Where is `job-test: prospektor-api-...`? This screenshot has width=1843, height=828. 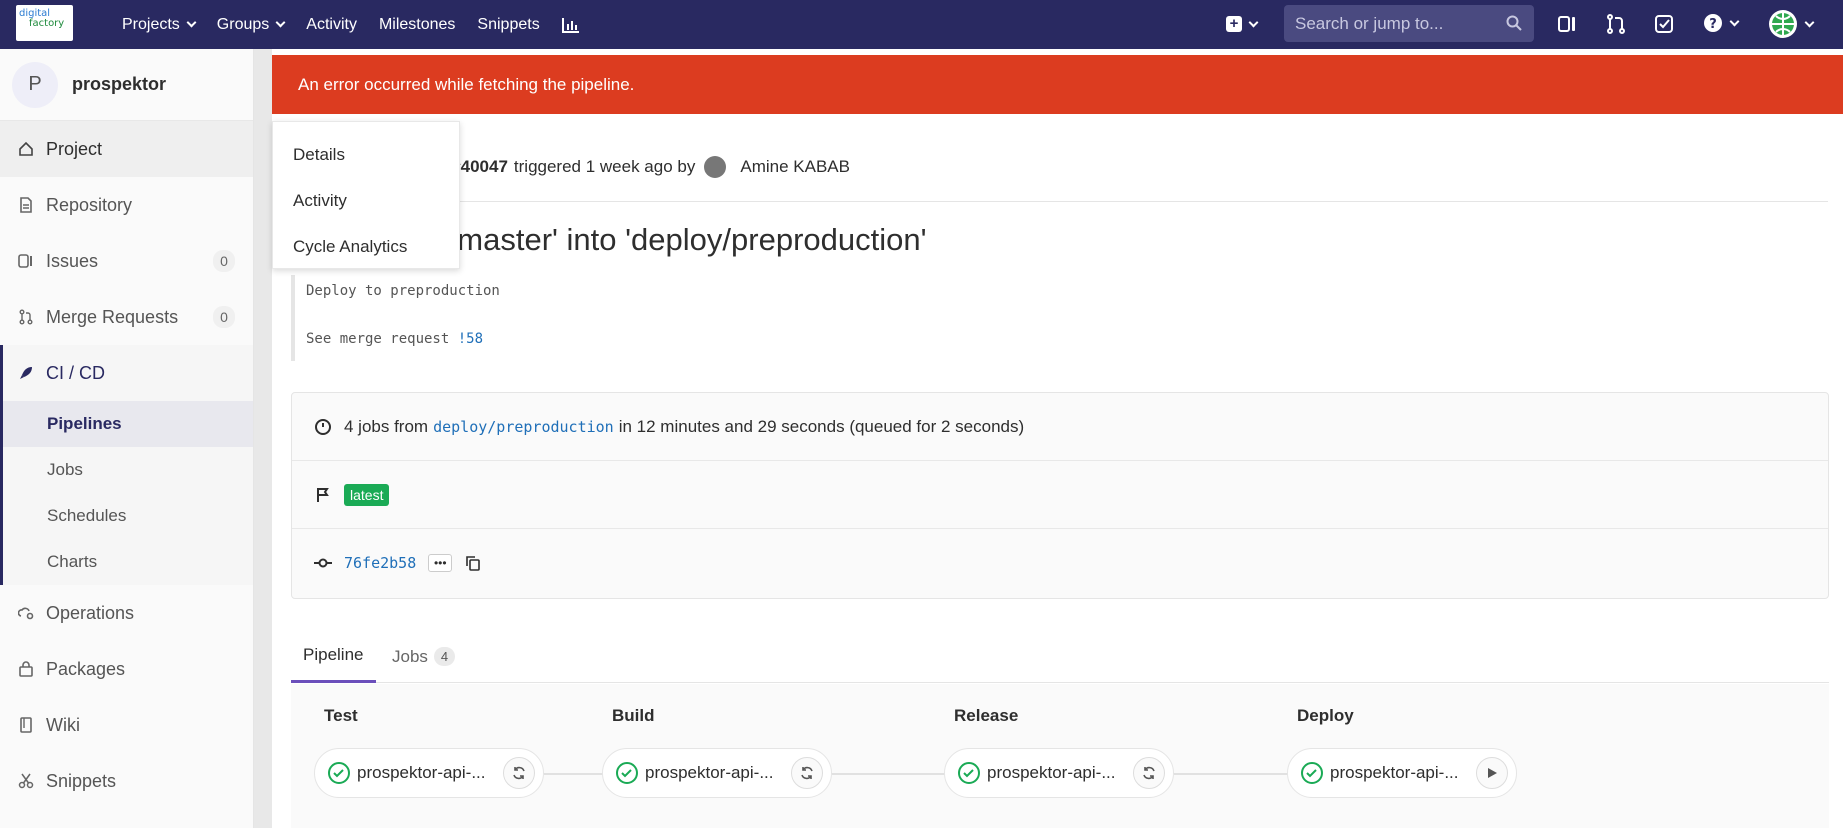 job-test: prospektor-api-... is located at coordinates (429, 773).